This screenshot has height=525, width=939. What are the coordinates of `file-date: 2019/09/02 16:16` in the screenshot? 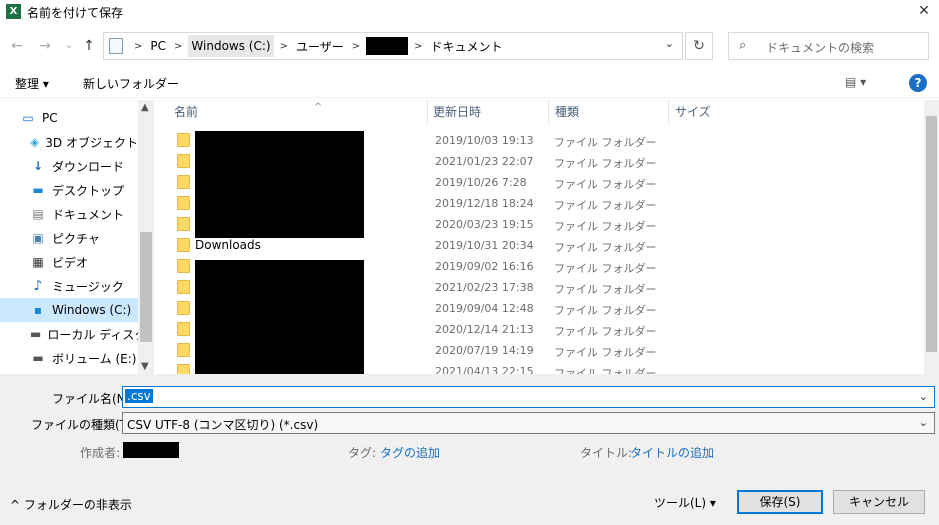 It's located at (484, 266).